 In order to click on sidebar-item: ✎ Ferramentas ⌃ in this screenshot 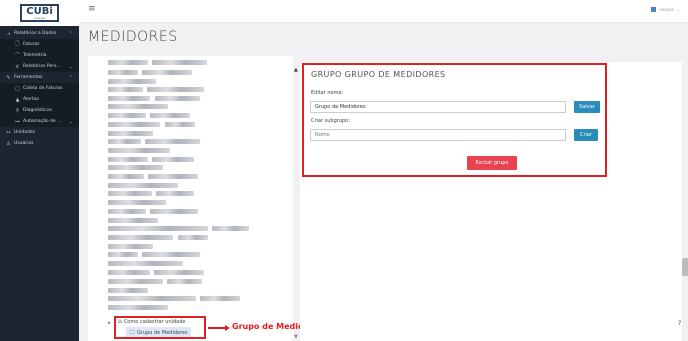, I will do `click(39, 77)`.